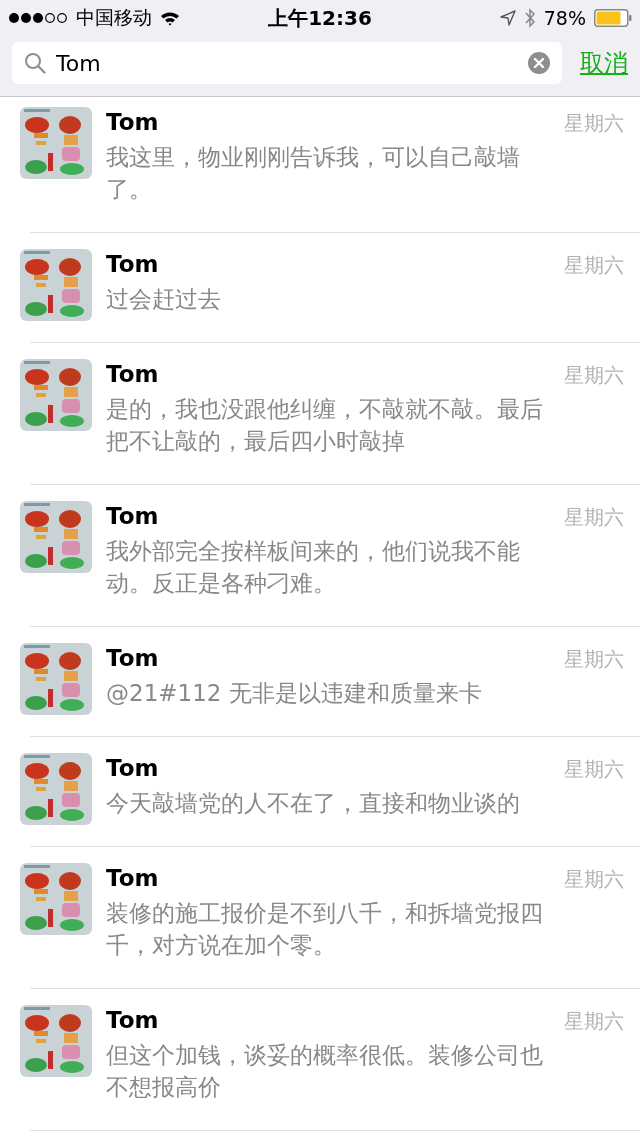 This screenshot has width=640, height=1138. What do you see at coordinates (35, 63) in the screenshot?
I see `search-icon` at bounding box center [35, 63].